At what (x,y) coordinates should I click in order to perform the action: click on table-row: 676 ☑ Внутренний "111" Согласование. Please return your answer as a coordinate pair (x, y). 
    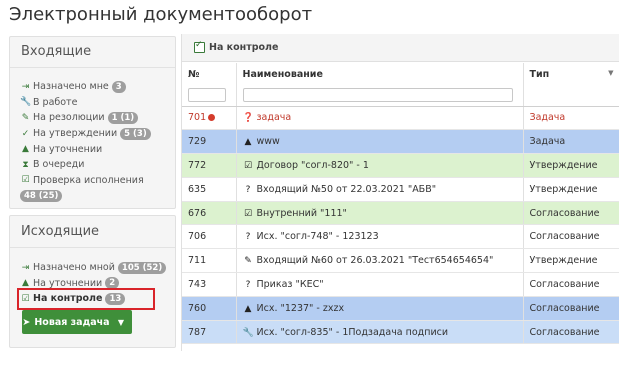
    Looking at the image, I should click on (400, 213).